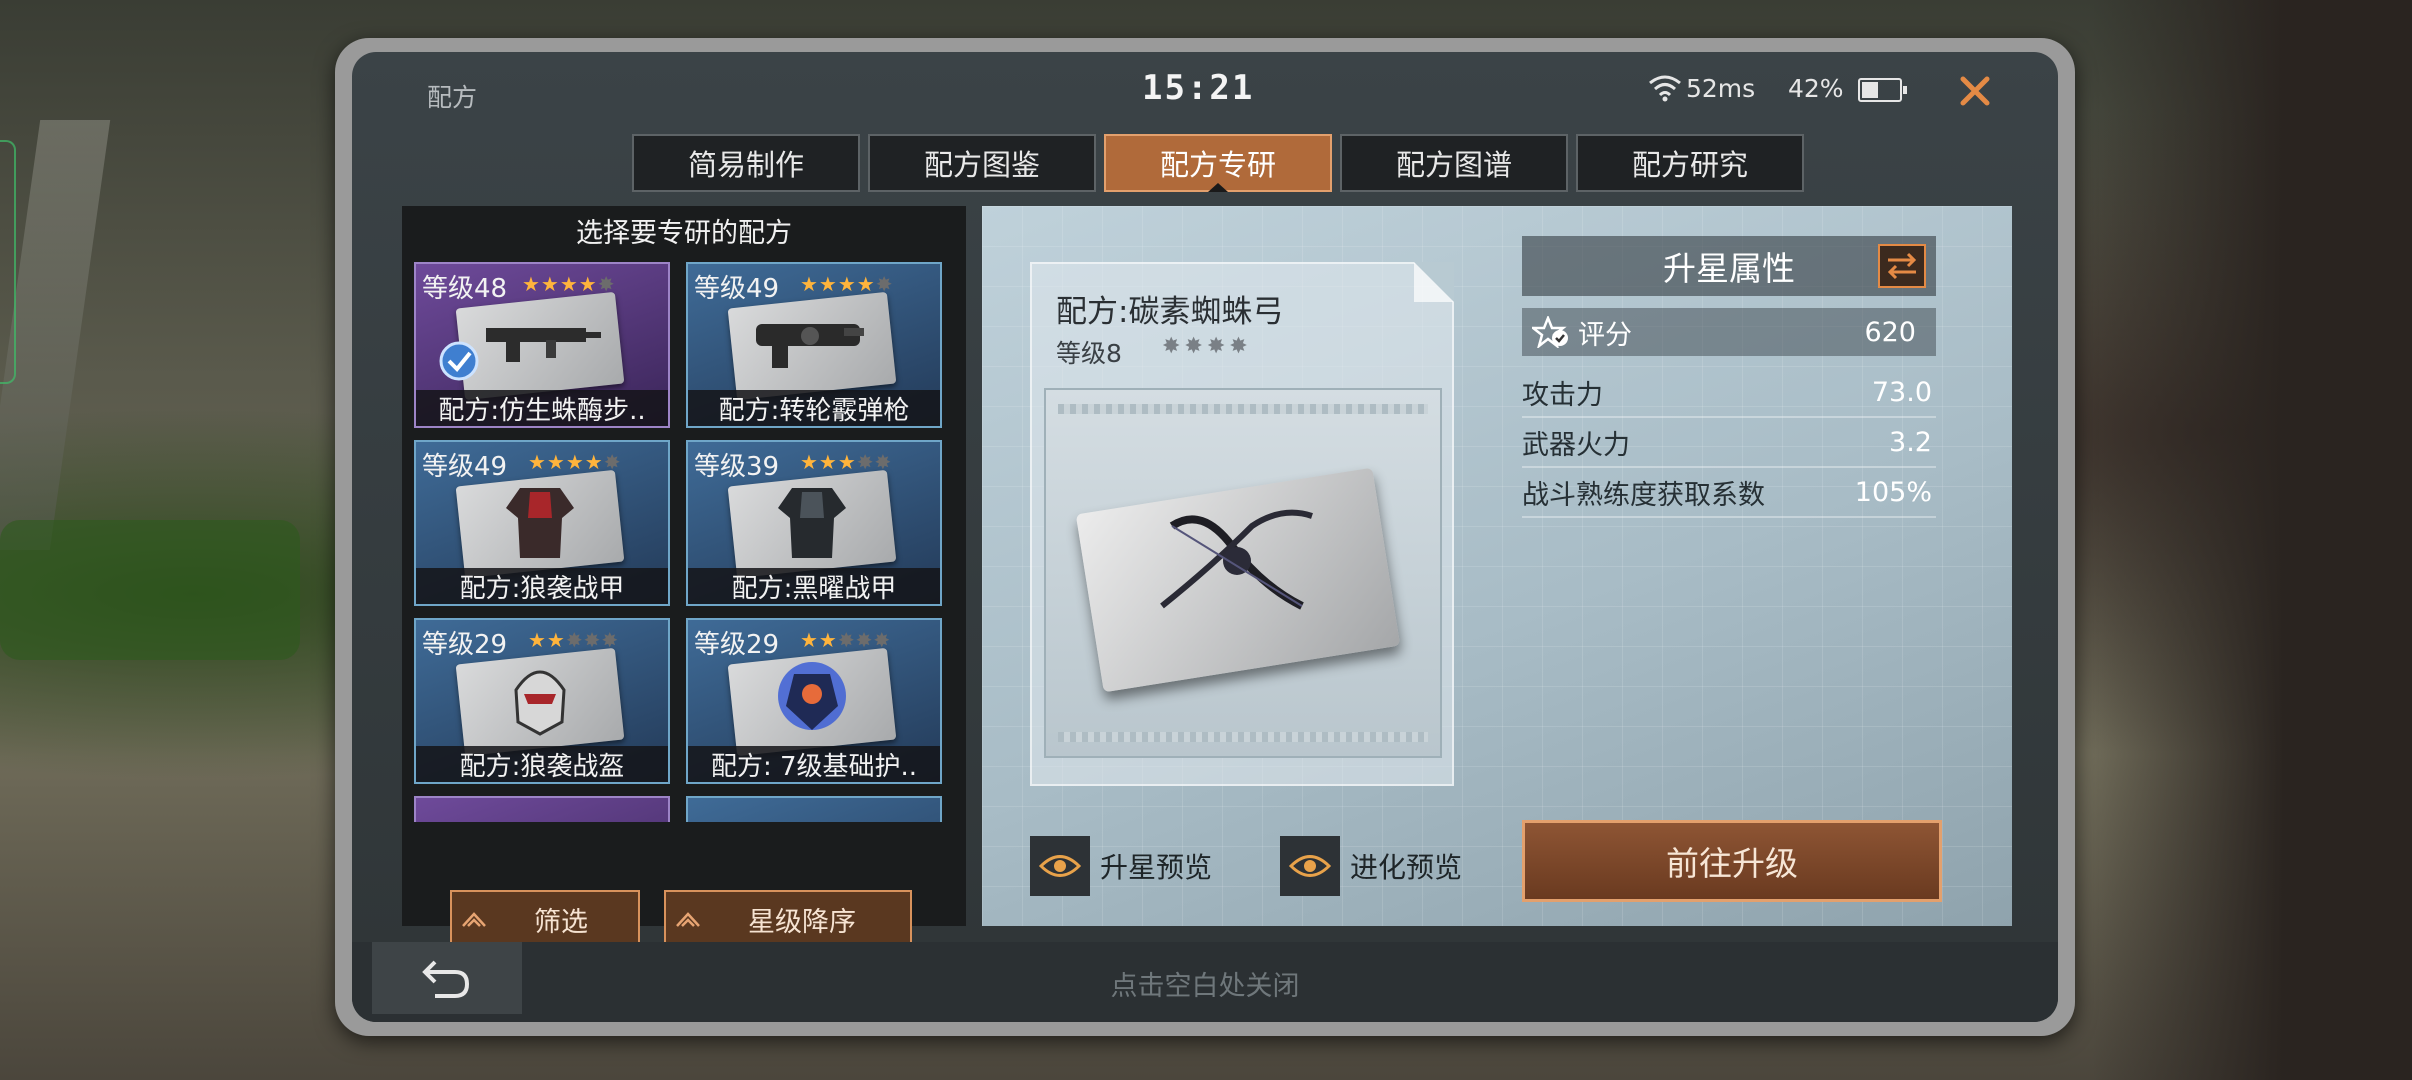 This screenshot has width=2412, height=1080. Describe the element at coordinates (737, 467) in the screenshot. I see `recipe-level: 等级39` at that location.